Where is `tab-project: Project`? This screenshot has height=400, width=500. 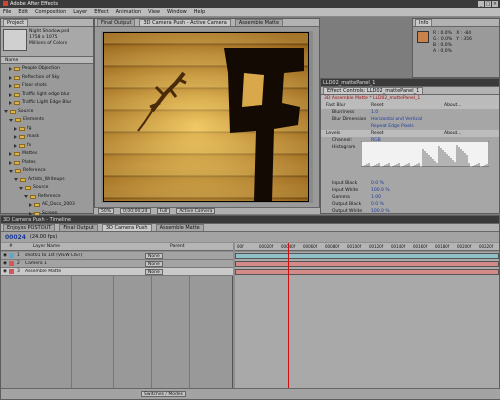
tab-project: Project is located at coordinates (16, 22).